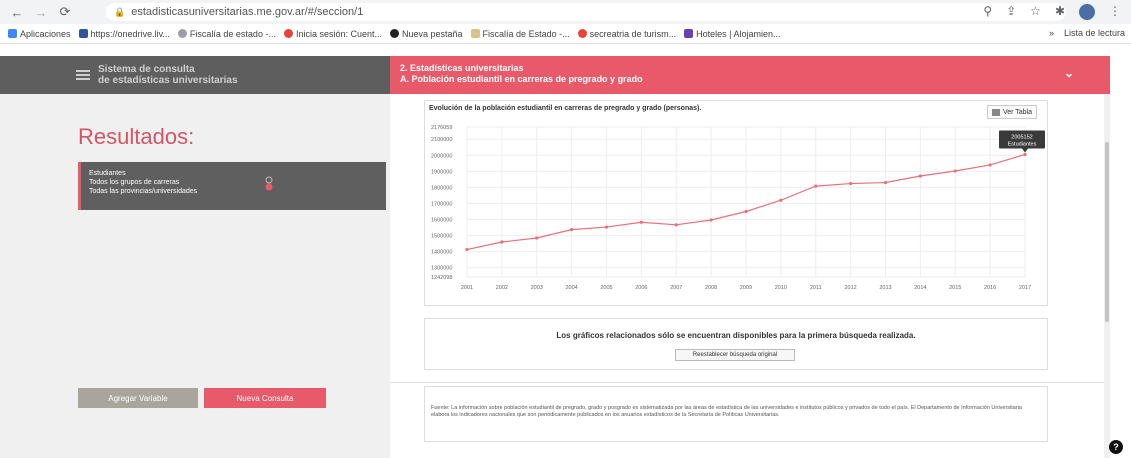 The width and height of the screenshot is (1131, 458). What do you see at coordinates (781, 288) in the screenshot?
I see `x-tick-label: 2010` at bounding box center [781, 288].